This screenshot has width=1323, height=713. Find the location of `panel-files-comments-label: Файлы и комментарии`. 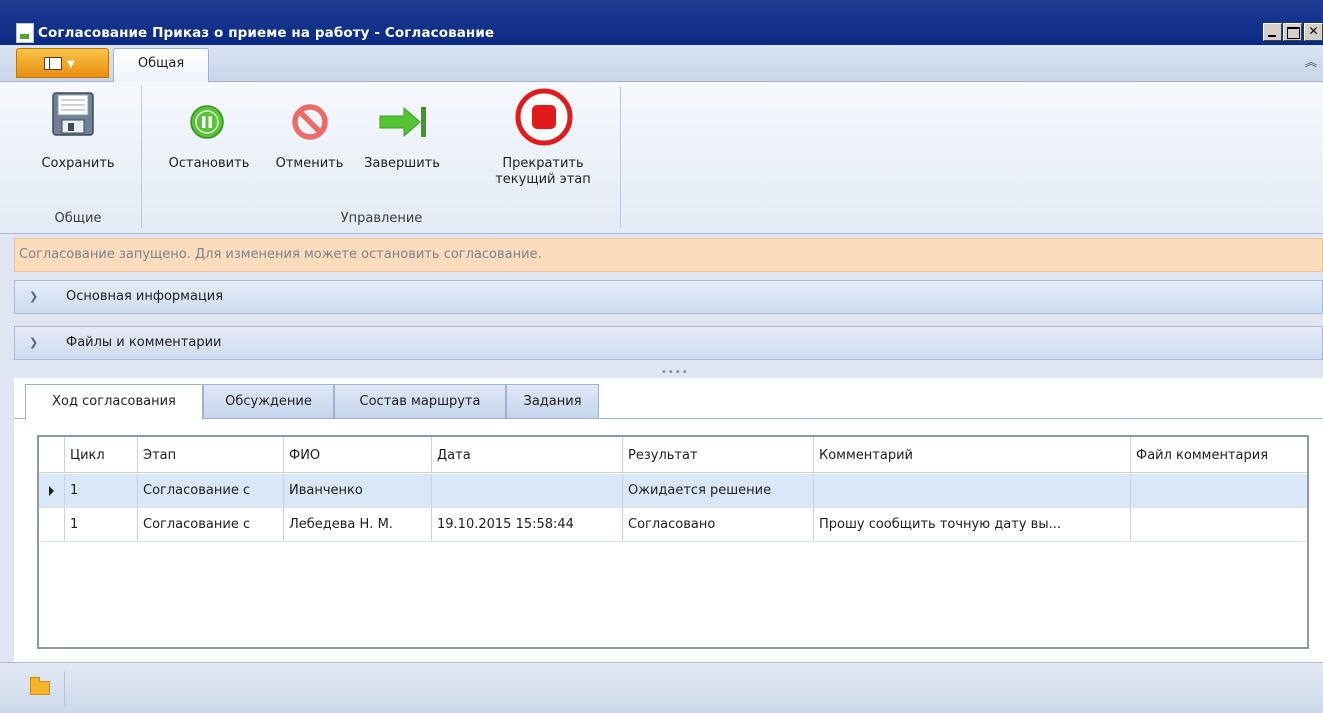

panel-files-comments-label: Файлы и комментарии is located at coordinates (144, 342).